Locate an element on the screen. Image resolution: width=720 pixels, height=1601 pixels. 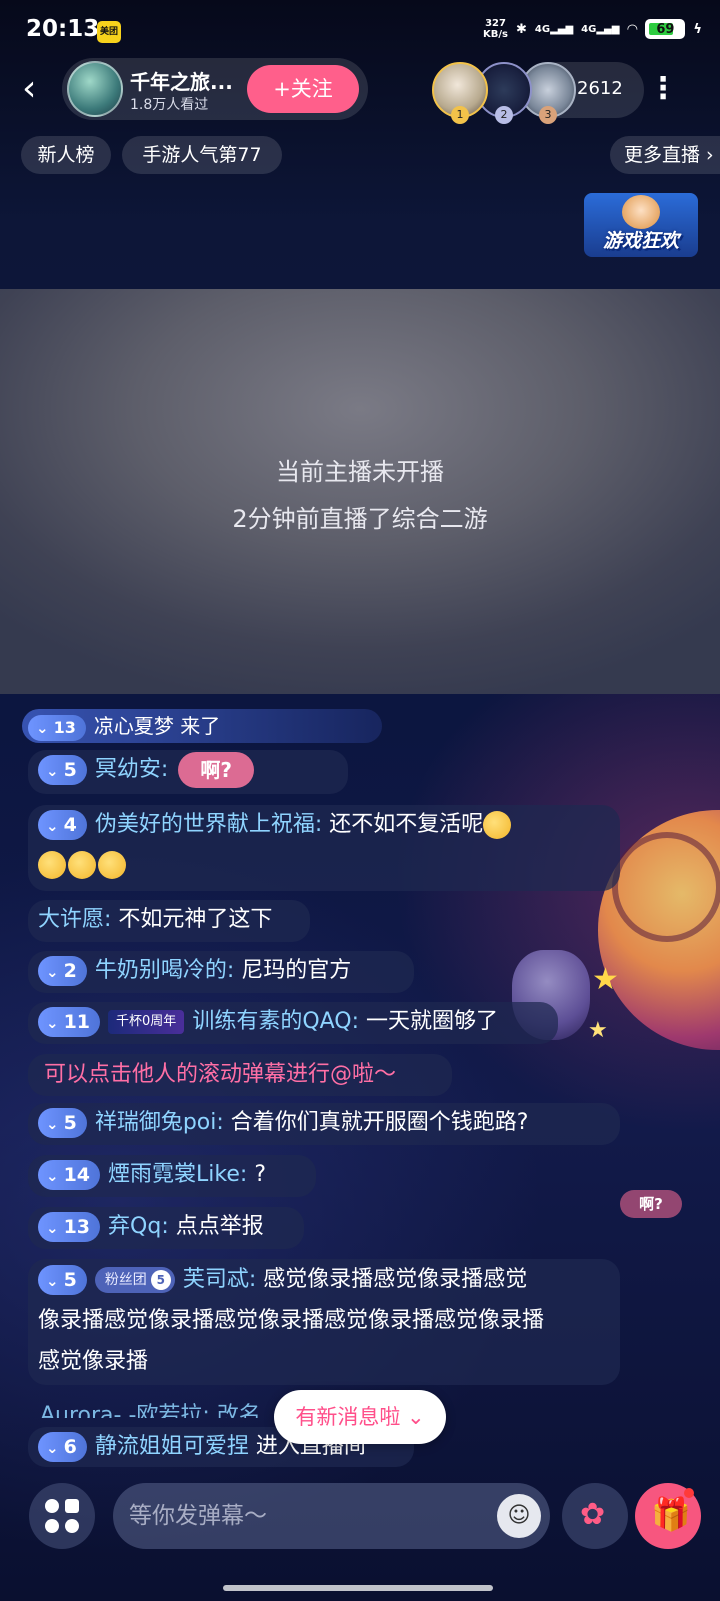
level-badge: ⌄ 11 is located at coordinates (69, 1022).